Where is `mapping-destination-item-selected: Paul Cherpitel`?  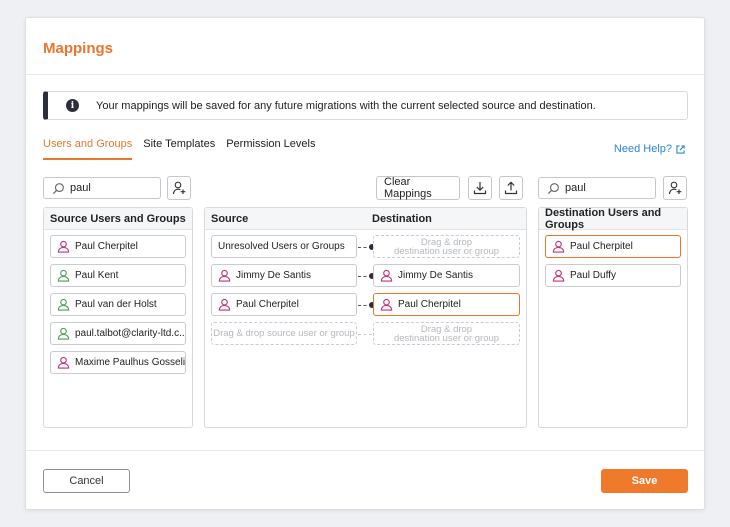 mapping-destination-item-selected: Paul Cherpitel is located at coordinates (446, 304).